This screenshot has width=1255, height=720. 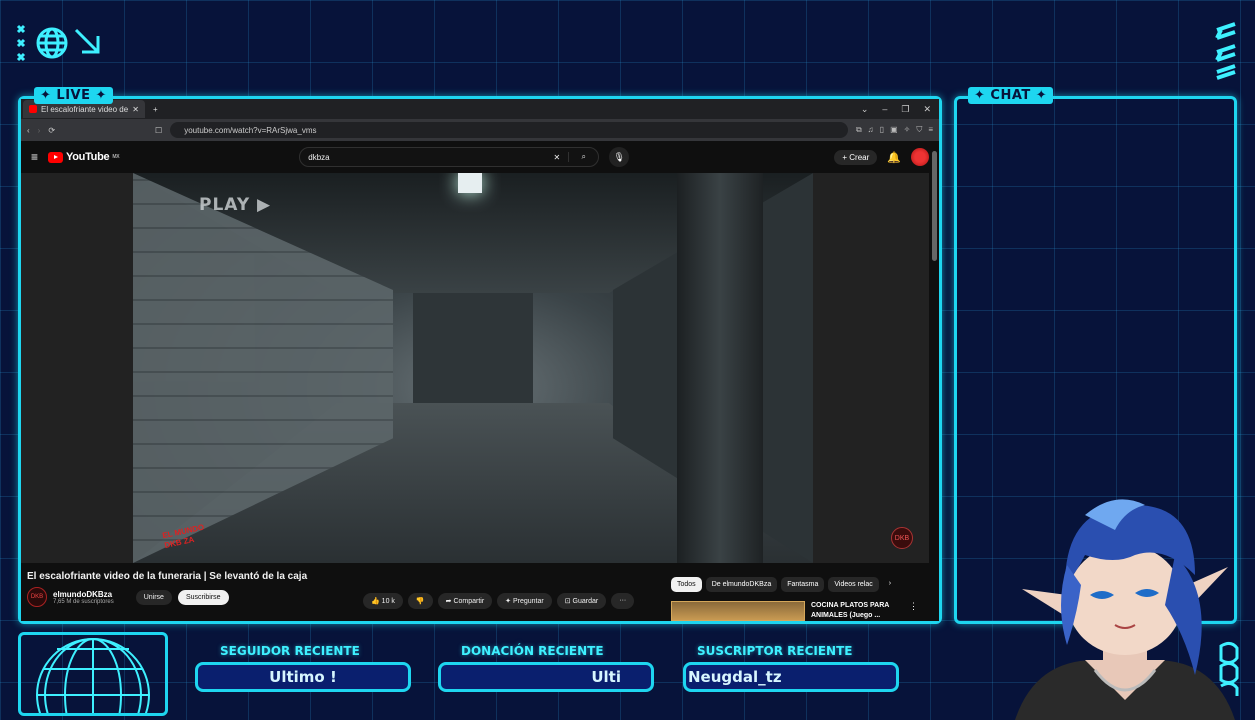 What do you see at coordinates (250, 130) in the screenshot?
I see `url-text: youtube.com/watch?v=RArSjwa_vms` at bounding box center [250, 130].